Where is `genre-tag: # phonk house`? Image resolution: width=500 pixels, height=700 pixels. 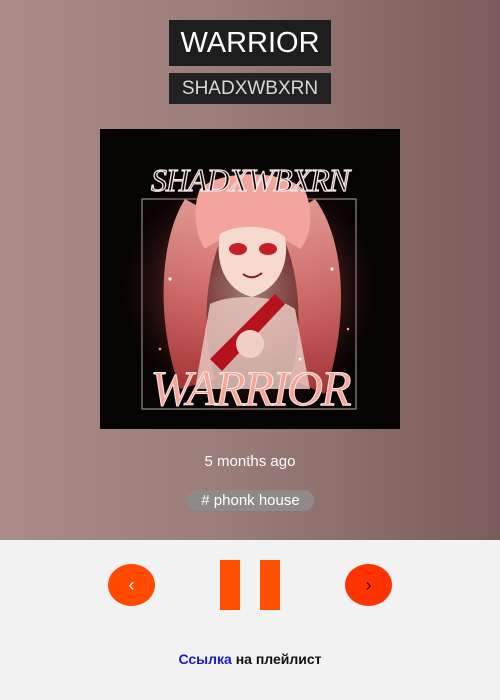 genre-tag: # phonk house is located at coordinates (250, 500).